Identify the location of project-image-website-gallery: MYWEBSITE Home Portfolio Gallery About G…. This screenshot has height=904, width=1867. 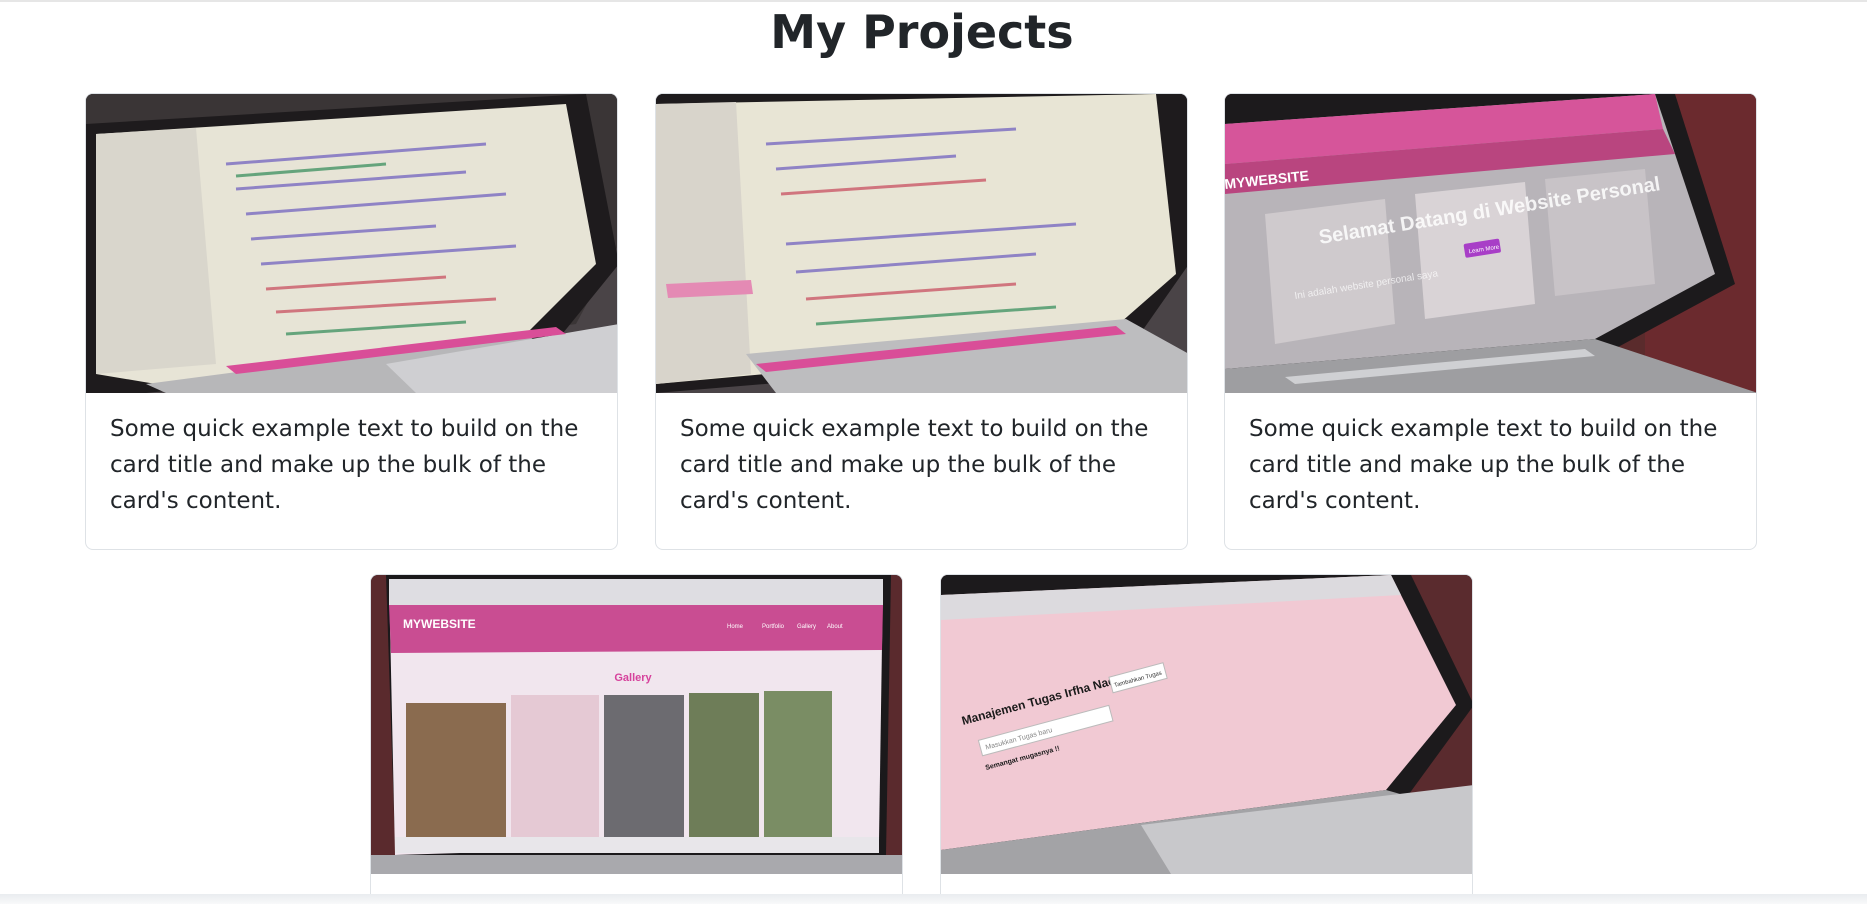
(636, 724).